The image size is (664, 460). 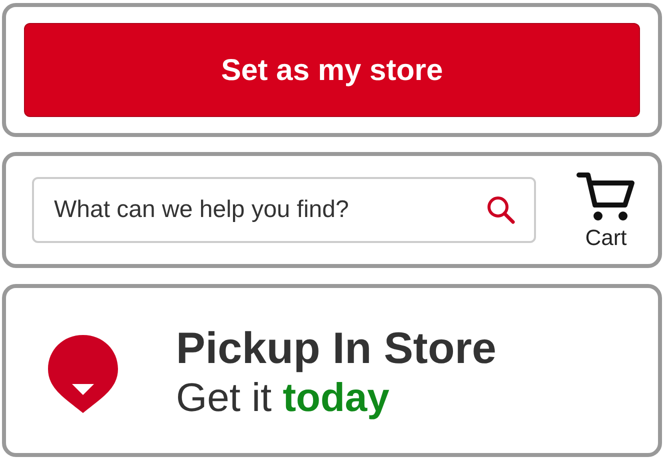 What do you see at coordinates (501, 210) in the screenshot?
I see `search-icon` at bounding box center [501, 210].